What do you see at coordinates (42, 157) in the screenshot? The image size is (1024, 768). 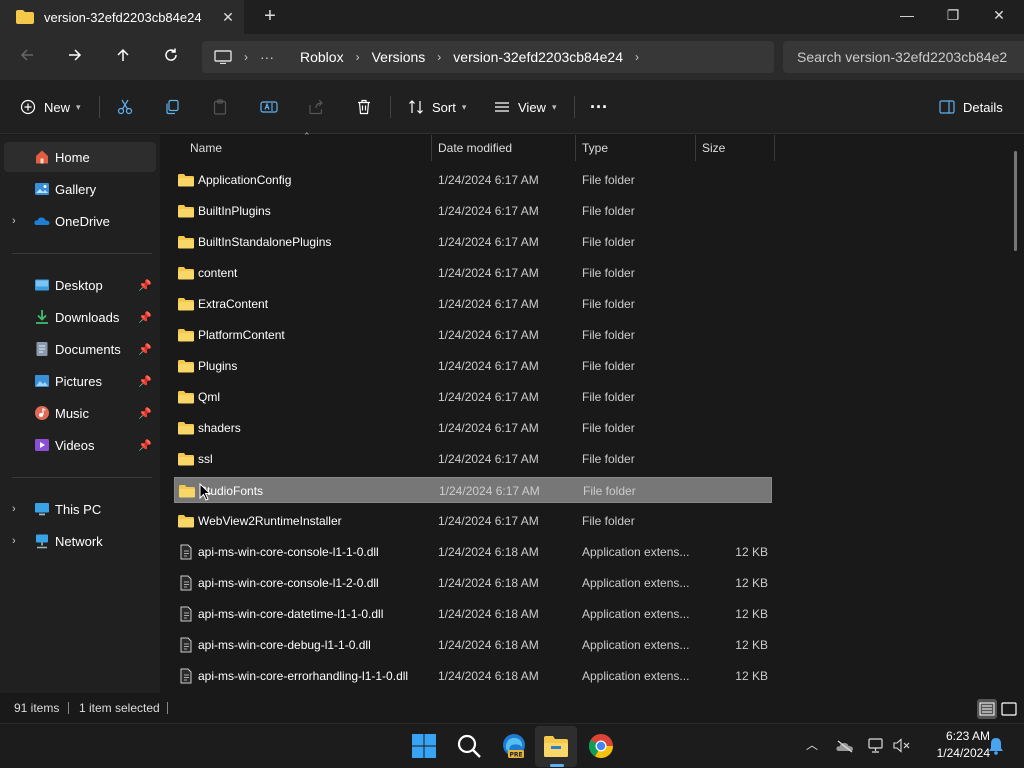 I see `home-icon` at bounding box center [42, 157].